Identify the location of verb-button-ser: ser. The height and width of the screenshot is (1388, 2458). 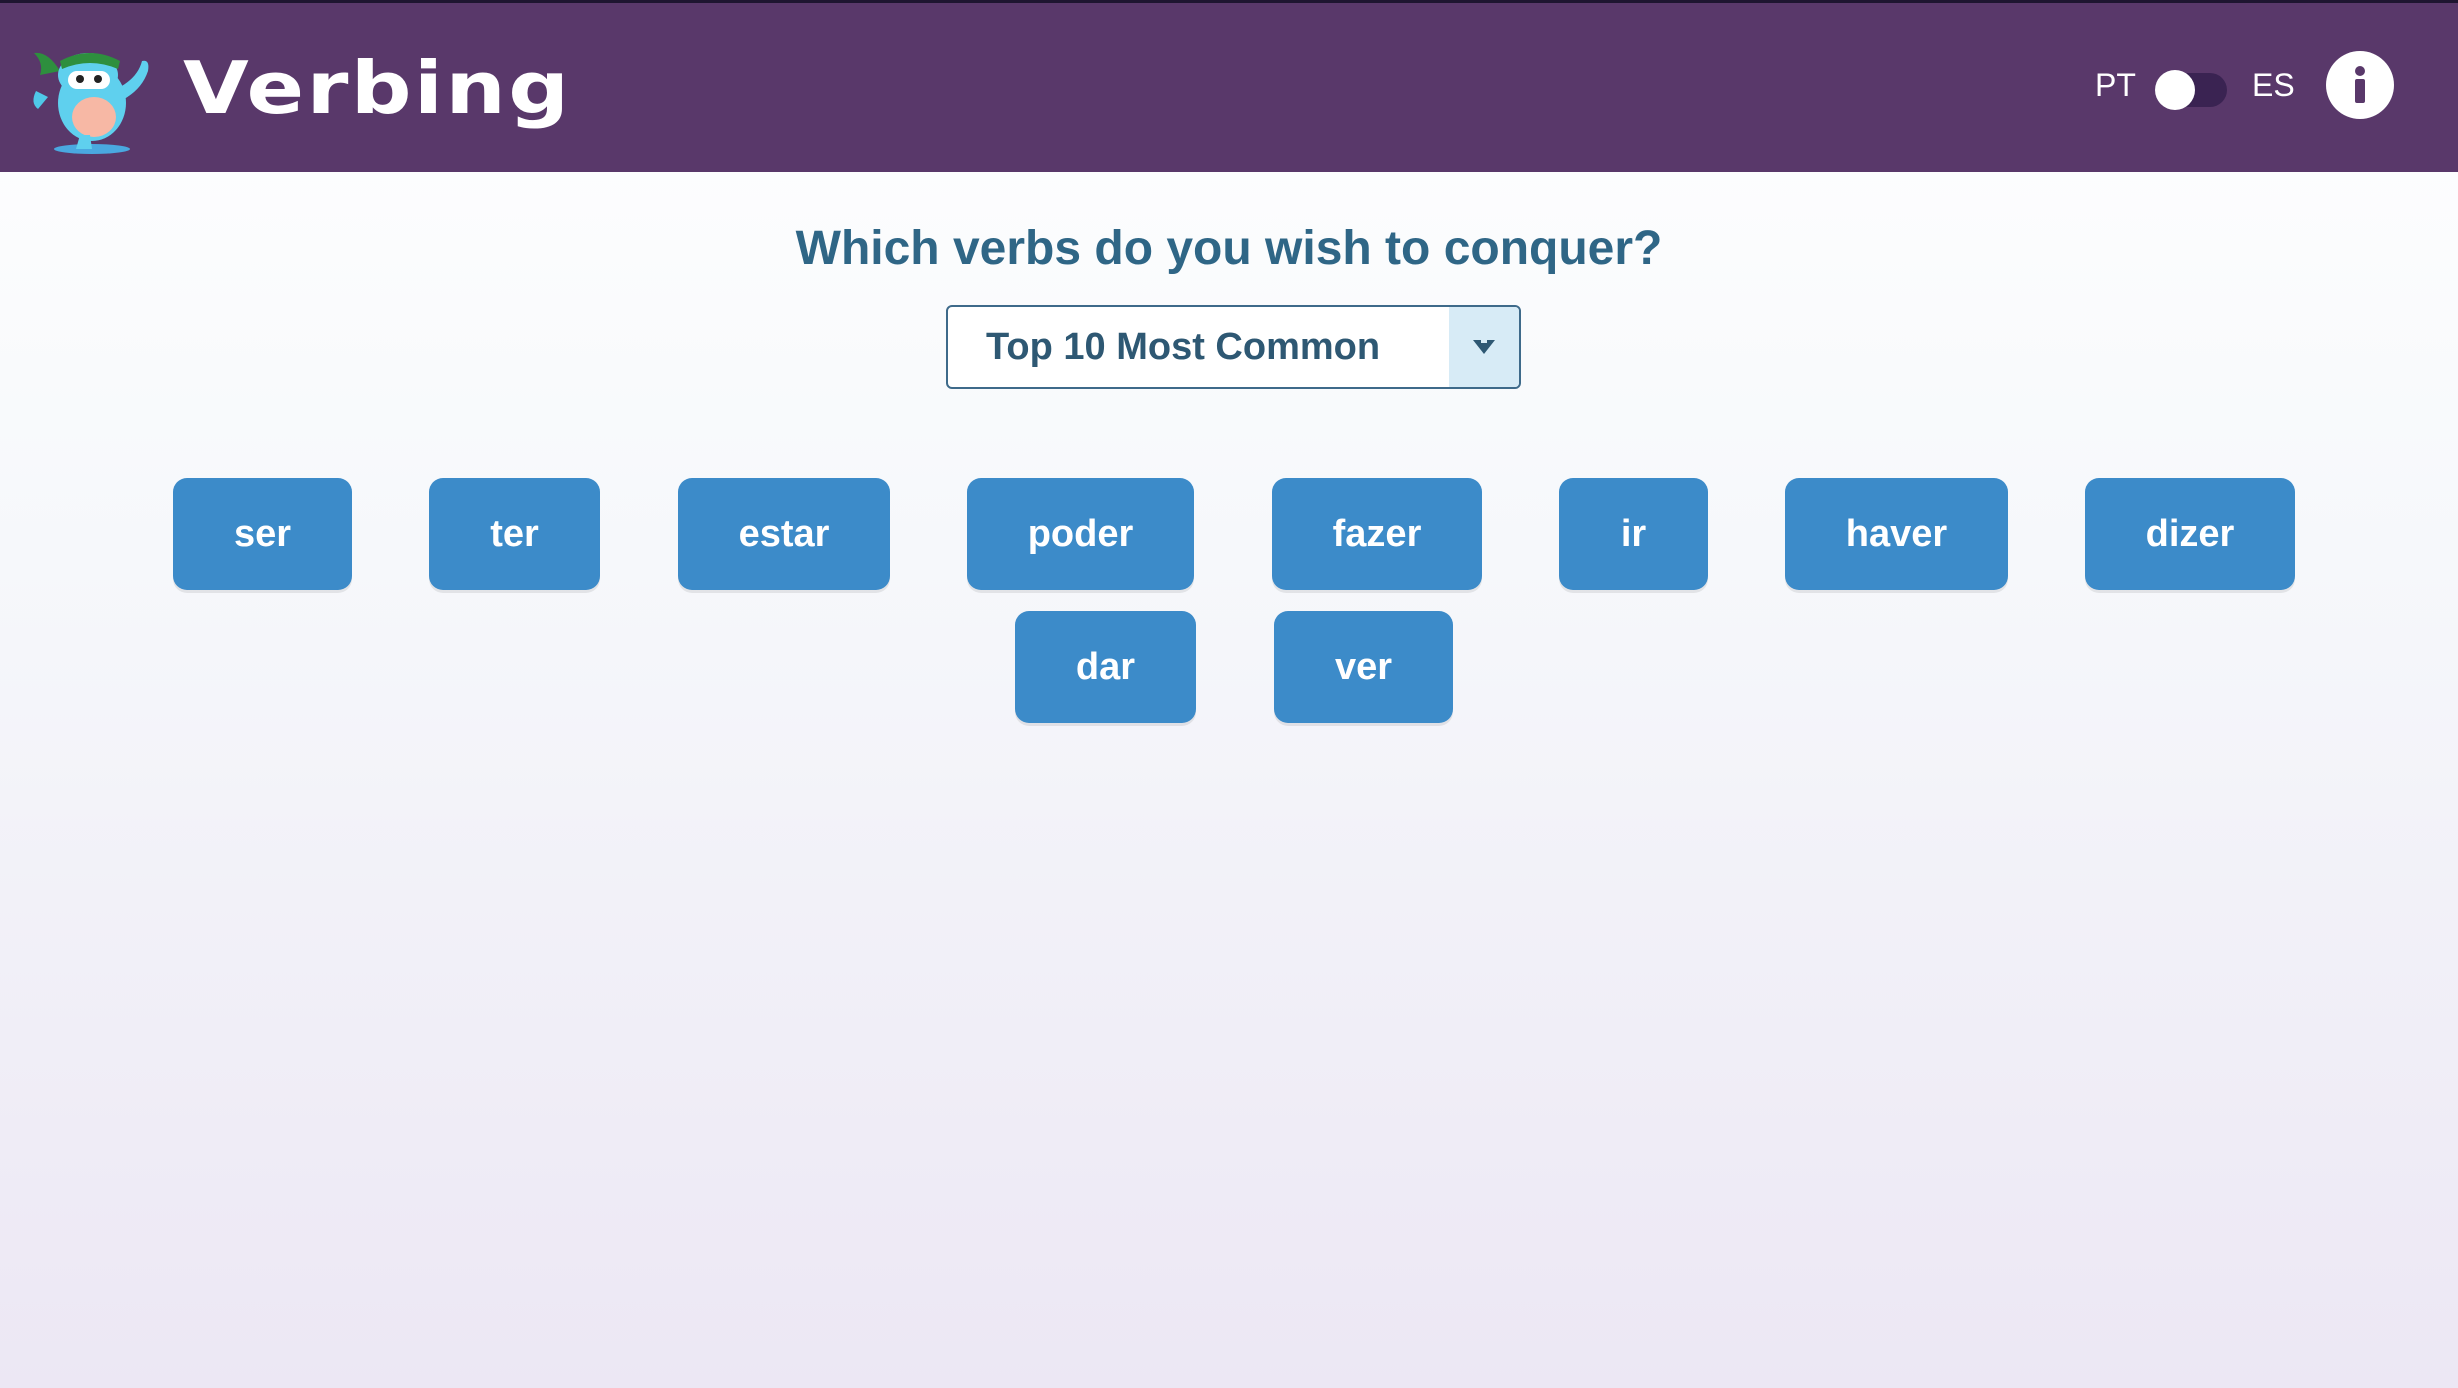
(262, 534).